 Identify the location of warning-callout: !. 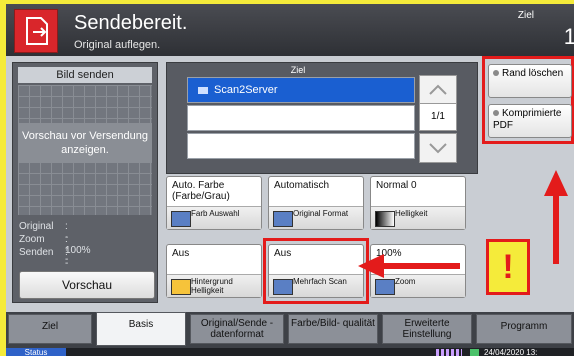
(508, 267).